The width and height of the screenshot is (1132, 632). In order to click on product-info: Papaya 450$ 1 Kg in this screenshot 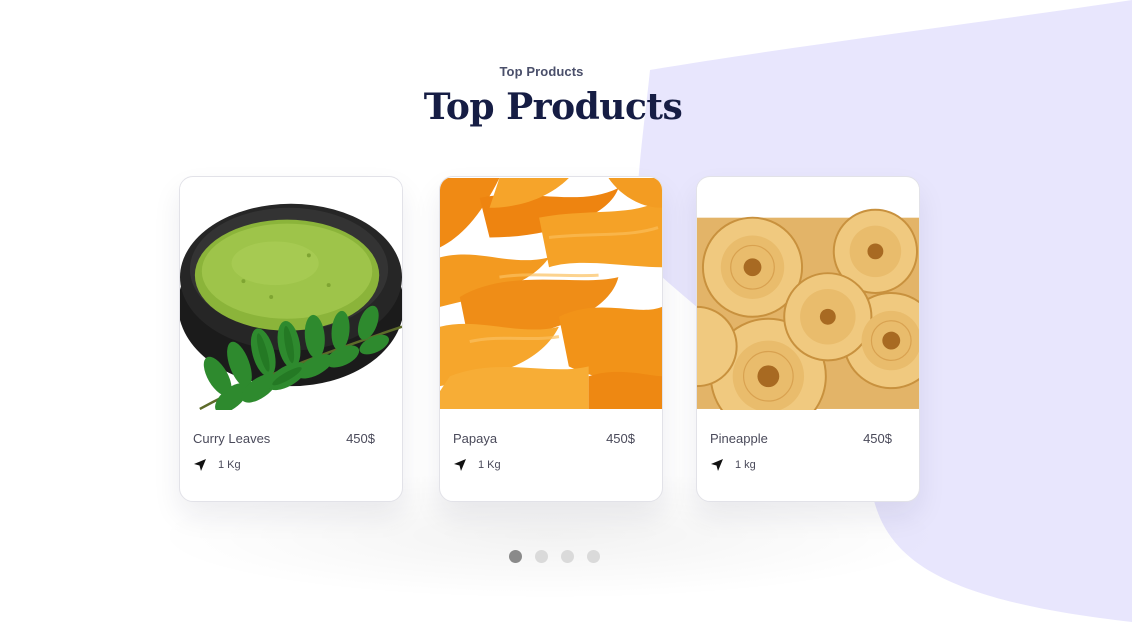, I will do `click(551, 455)`.